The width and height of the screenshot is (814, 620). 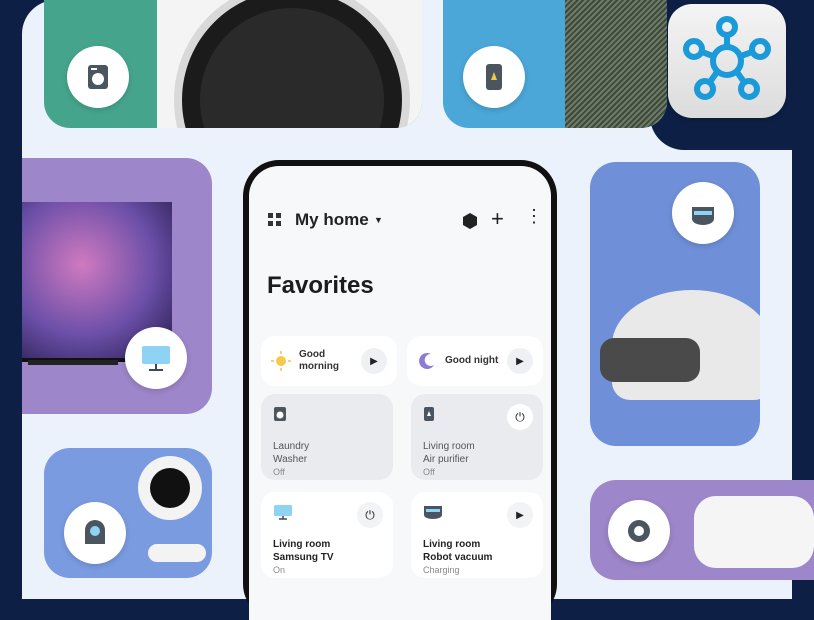 I want to click on device-name: Washer, so click(x=290, y=459).